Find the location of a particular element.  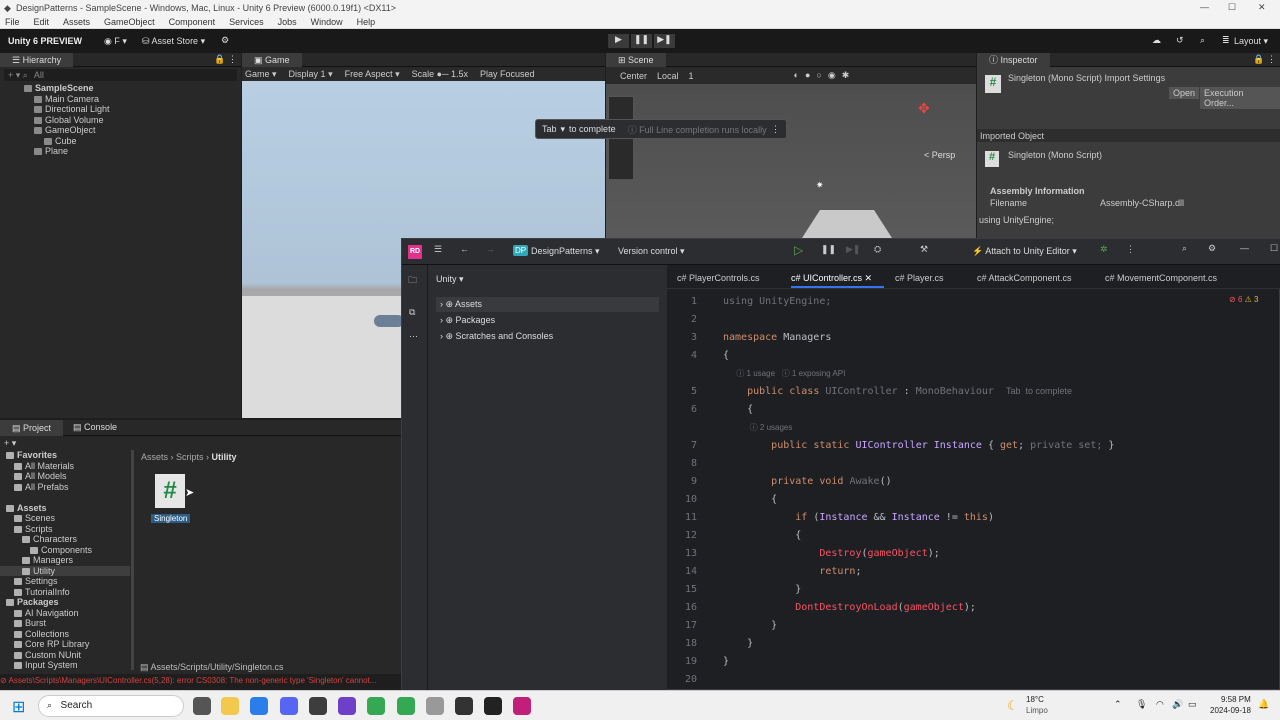

project-tree-item: Collections is located at coordinates (65, 634).